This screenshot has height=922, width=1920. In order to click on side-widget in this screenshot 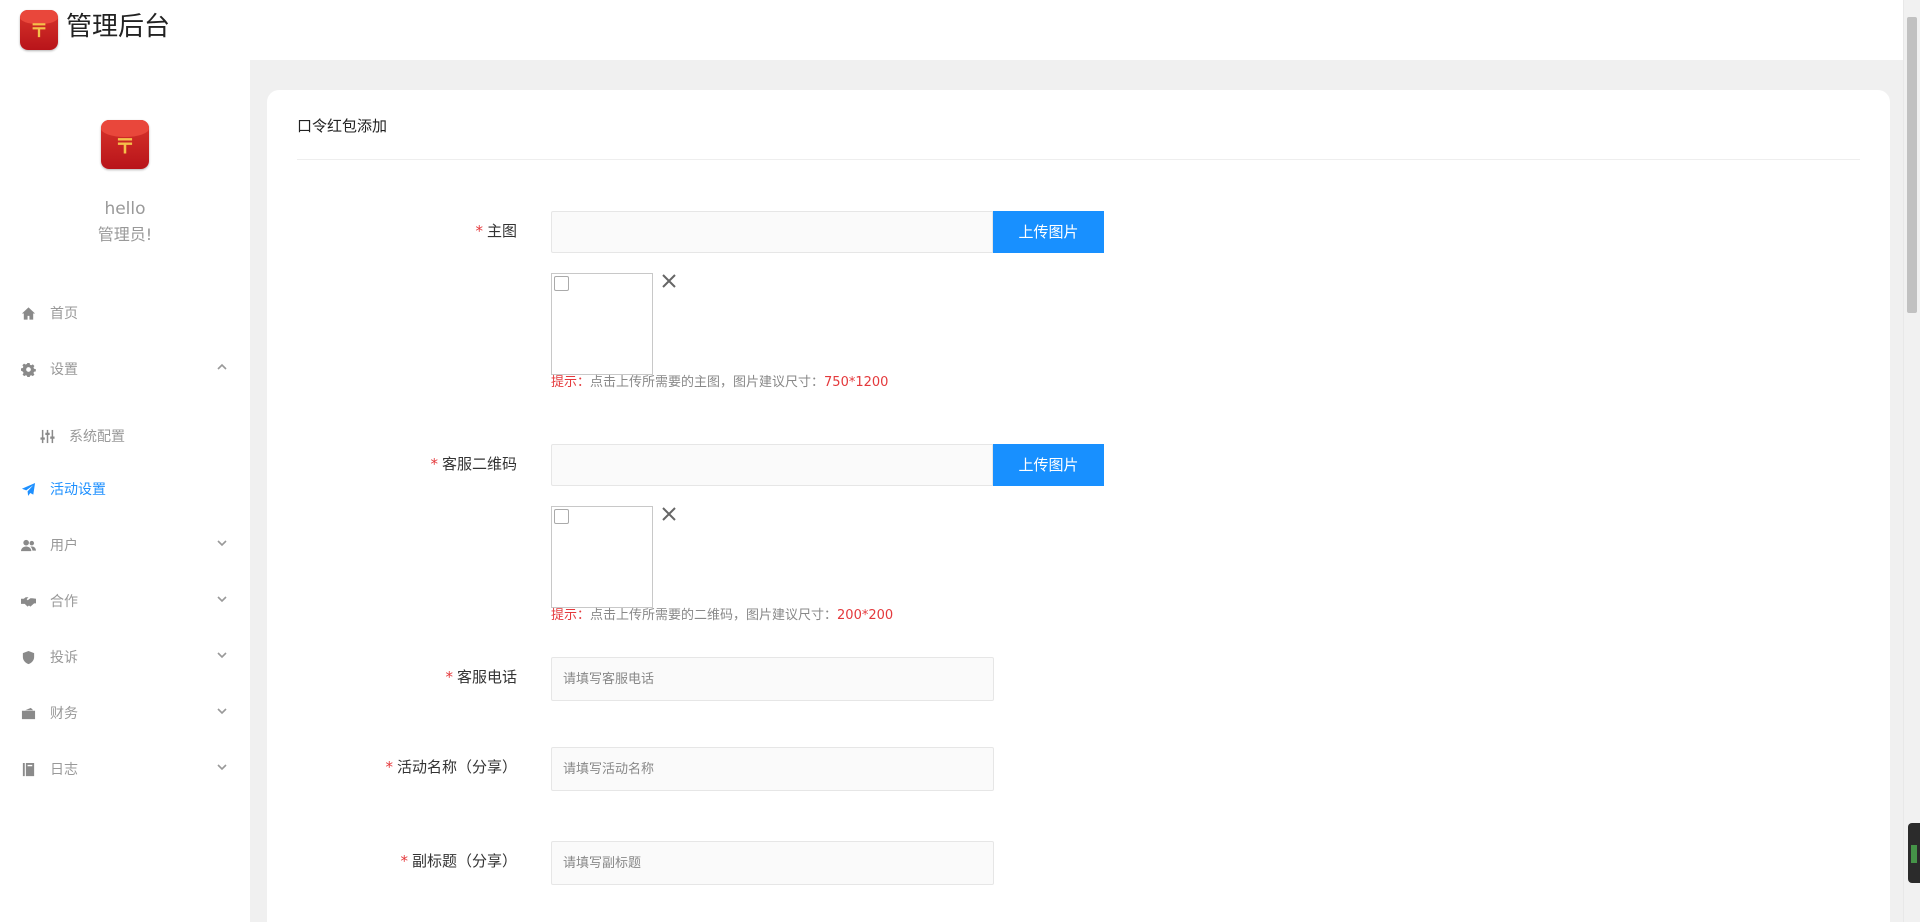, I will do `click(1914, 853)`.